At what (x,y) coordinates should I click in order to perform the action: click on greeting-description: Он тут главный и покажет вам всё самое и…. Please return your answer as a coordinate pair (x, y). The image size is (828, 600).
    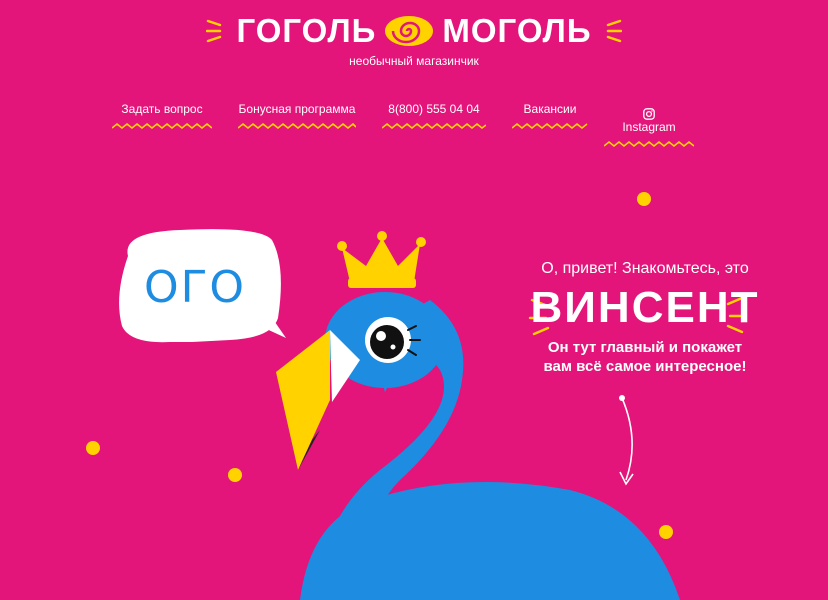
    Looking at the image, I should click on (645, 357).